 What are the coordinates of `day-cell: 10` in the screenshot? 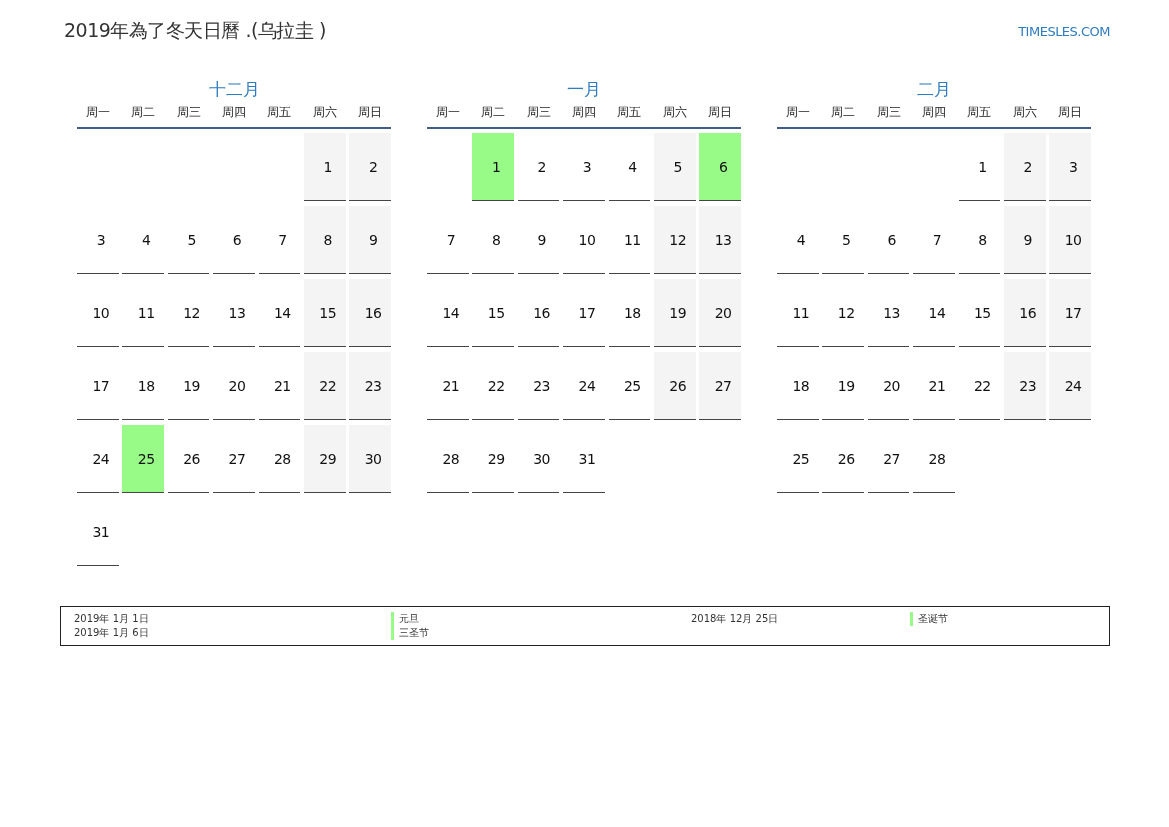 It's located at (1070, 240).